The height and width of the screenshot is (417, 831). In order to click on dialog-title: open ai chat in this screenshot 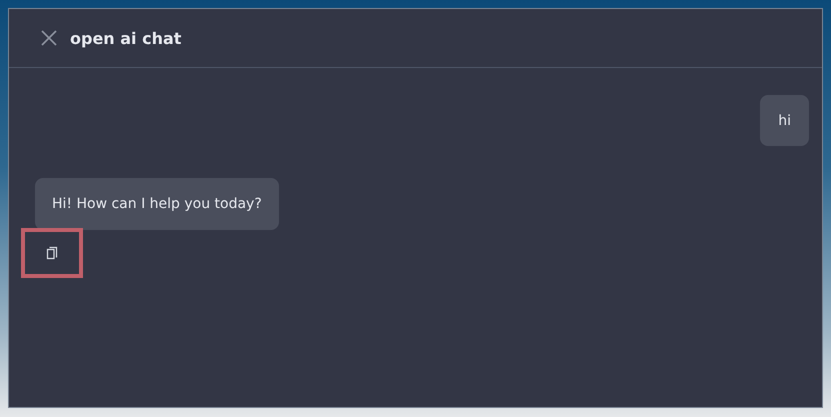, I will do `click(126, 38)`.